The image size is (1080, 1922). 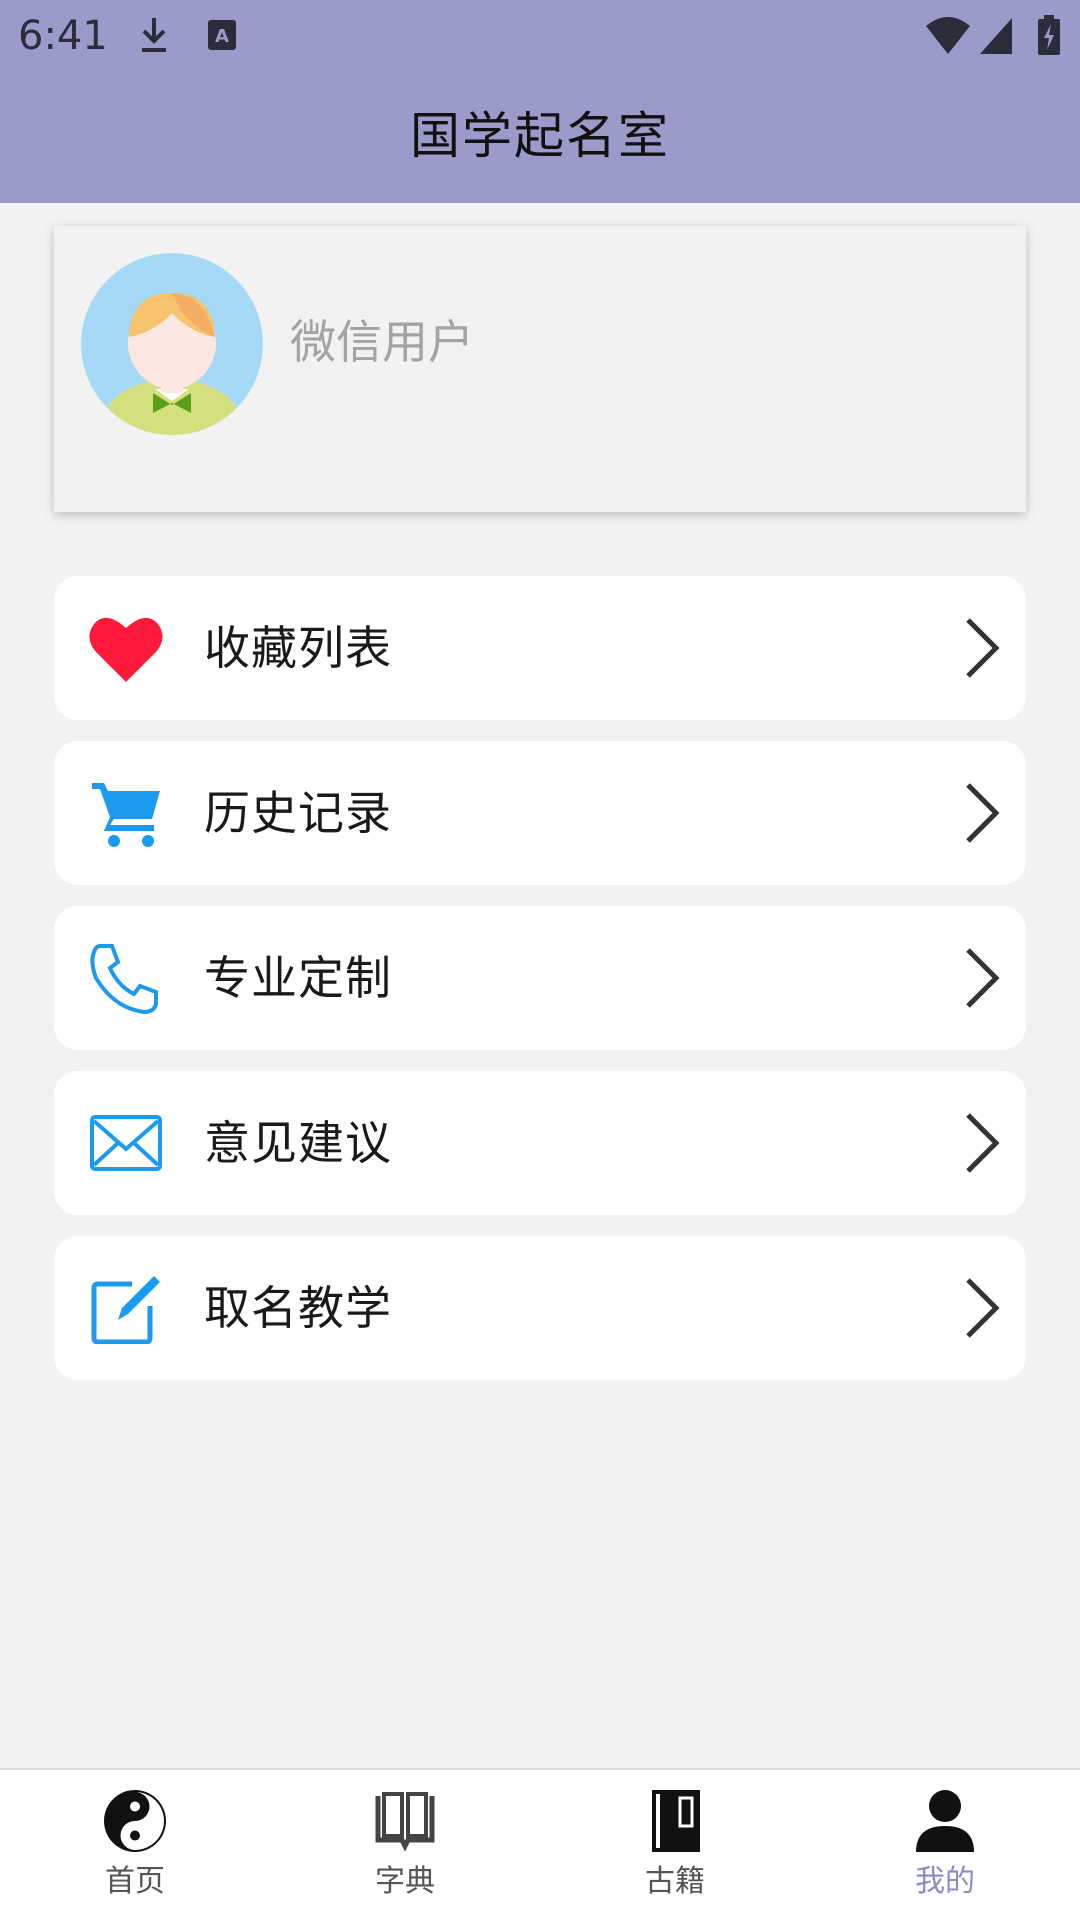 I want to click on menu-item-label: 收藏列表, so click(x=298, y=648).